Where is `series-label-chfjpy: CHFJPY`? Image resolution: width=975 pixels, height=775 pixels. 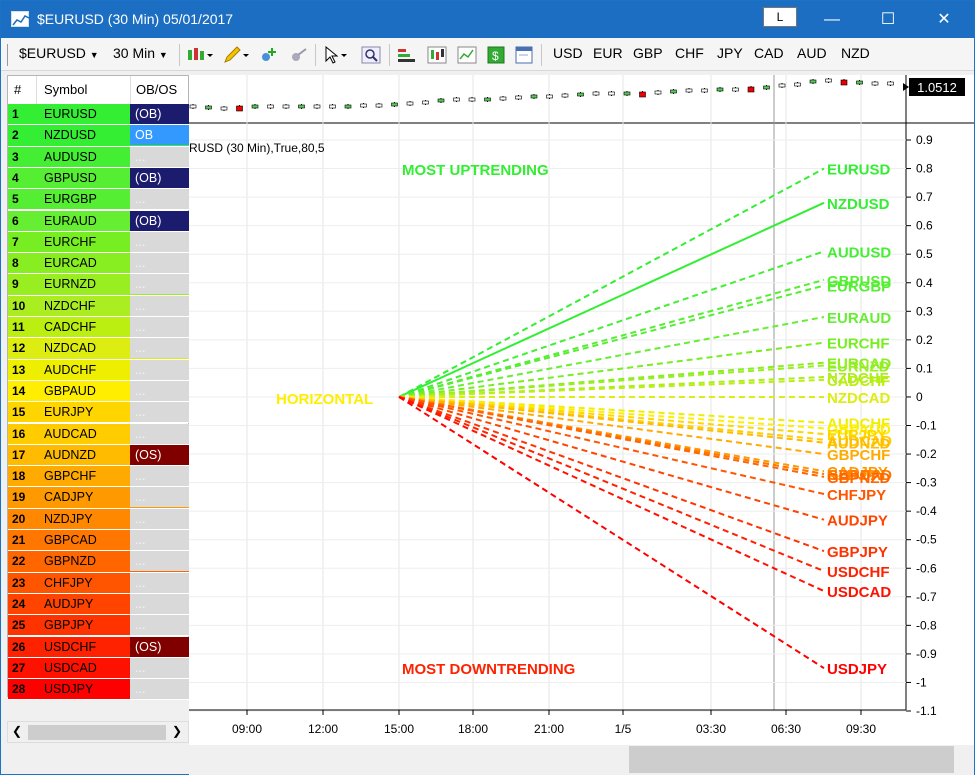 series-label-chfjpy: CHFJPY is located at coordinates (856, 495).